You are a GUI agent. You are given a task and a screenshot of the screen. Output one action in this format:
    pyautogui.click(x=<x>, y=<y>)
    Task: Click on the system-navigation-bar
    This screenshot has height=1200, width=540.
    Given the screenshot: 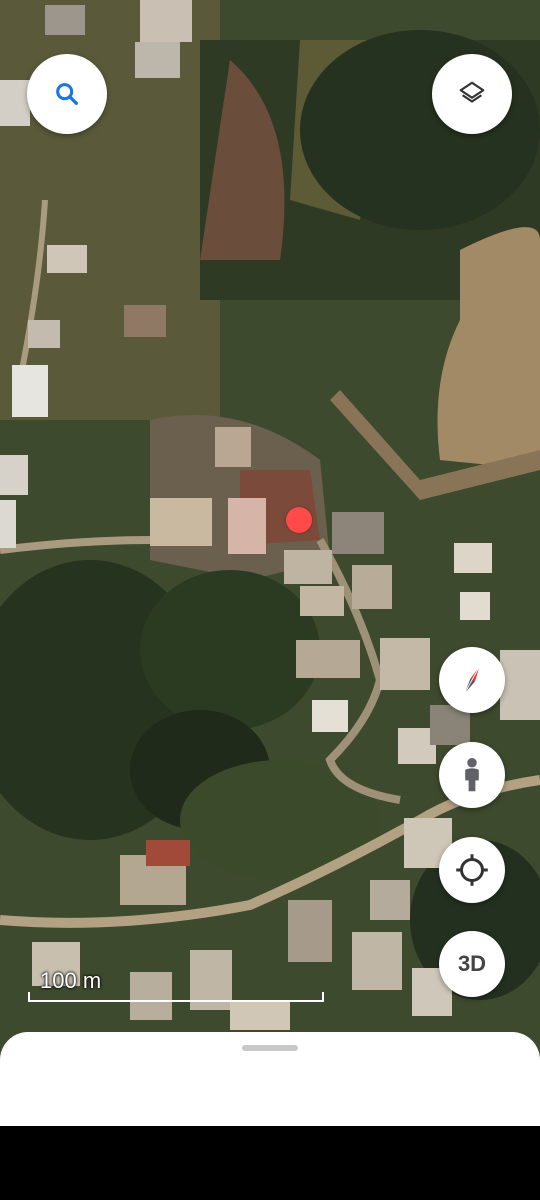 What is the action you would take?
    pyautogui.click(x=270, y=1163)
    